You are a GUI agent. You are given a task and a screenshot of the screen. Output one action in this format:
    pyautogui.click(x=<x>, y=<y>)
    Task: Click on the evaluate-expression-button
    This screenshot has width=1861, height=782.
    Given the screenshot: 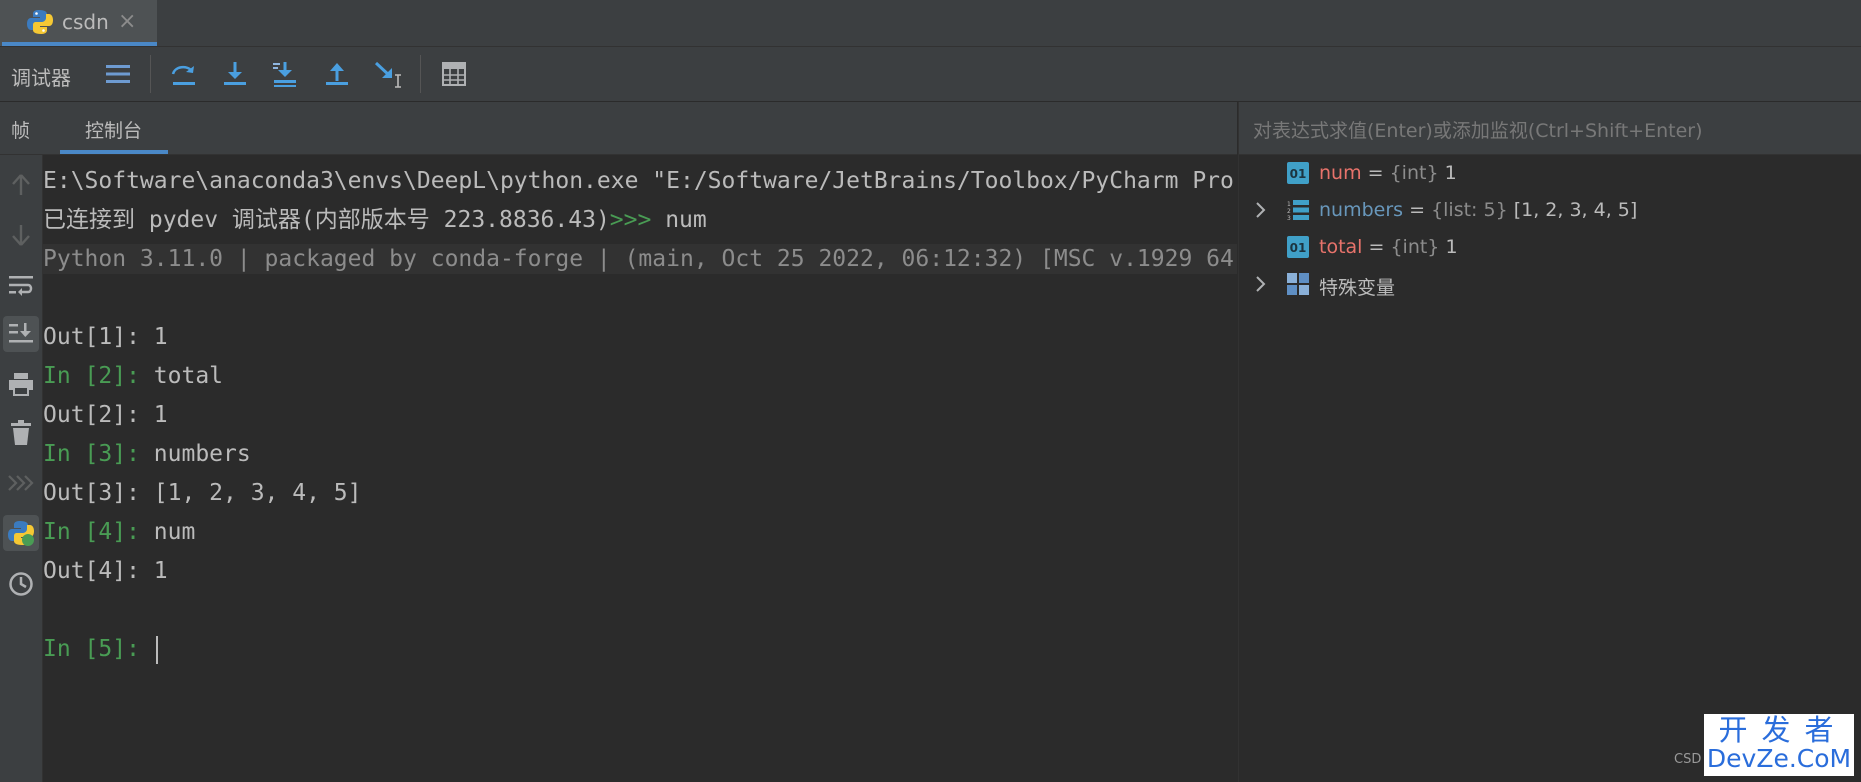 What is the action you would take?
    pyautogui.click(x=454, y=74)
    